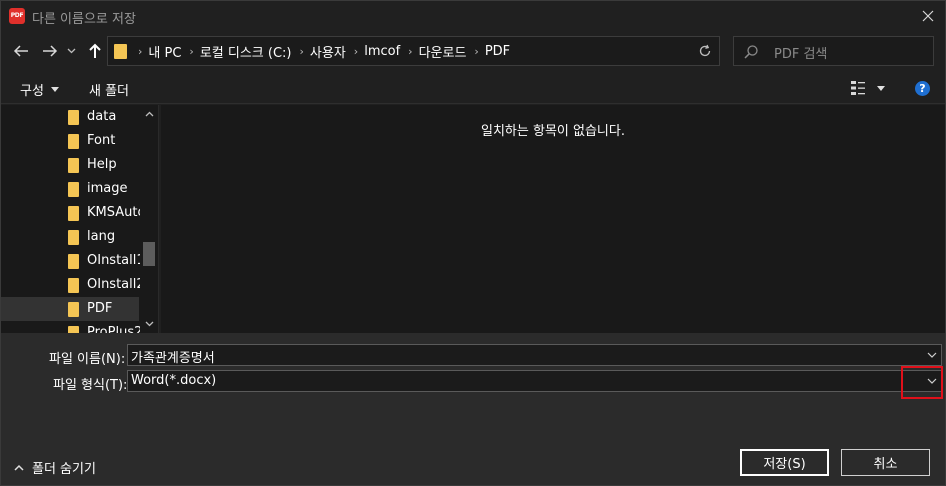 The height and width of the screenshot is (486, 946). I want to click on recent-locations-button, so click(71, 51).